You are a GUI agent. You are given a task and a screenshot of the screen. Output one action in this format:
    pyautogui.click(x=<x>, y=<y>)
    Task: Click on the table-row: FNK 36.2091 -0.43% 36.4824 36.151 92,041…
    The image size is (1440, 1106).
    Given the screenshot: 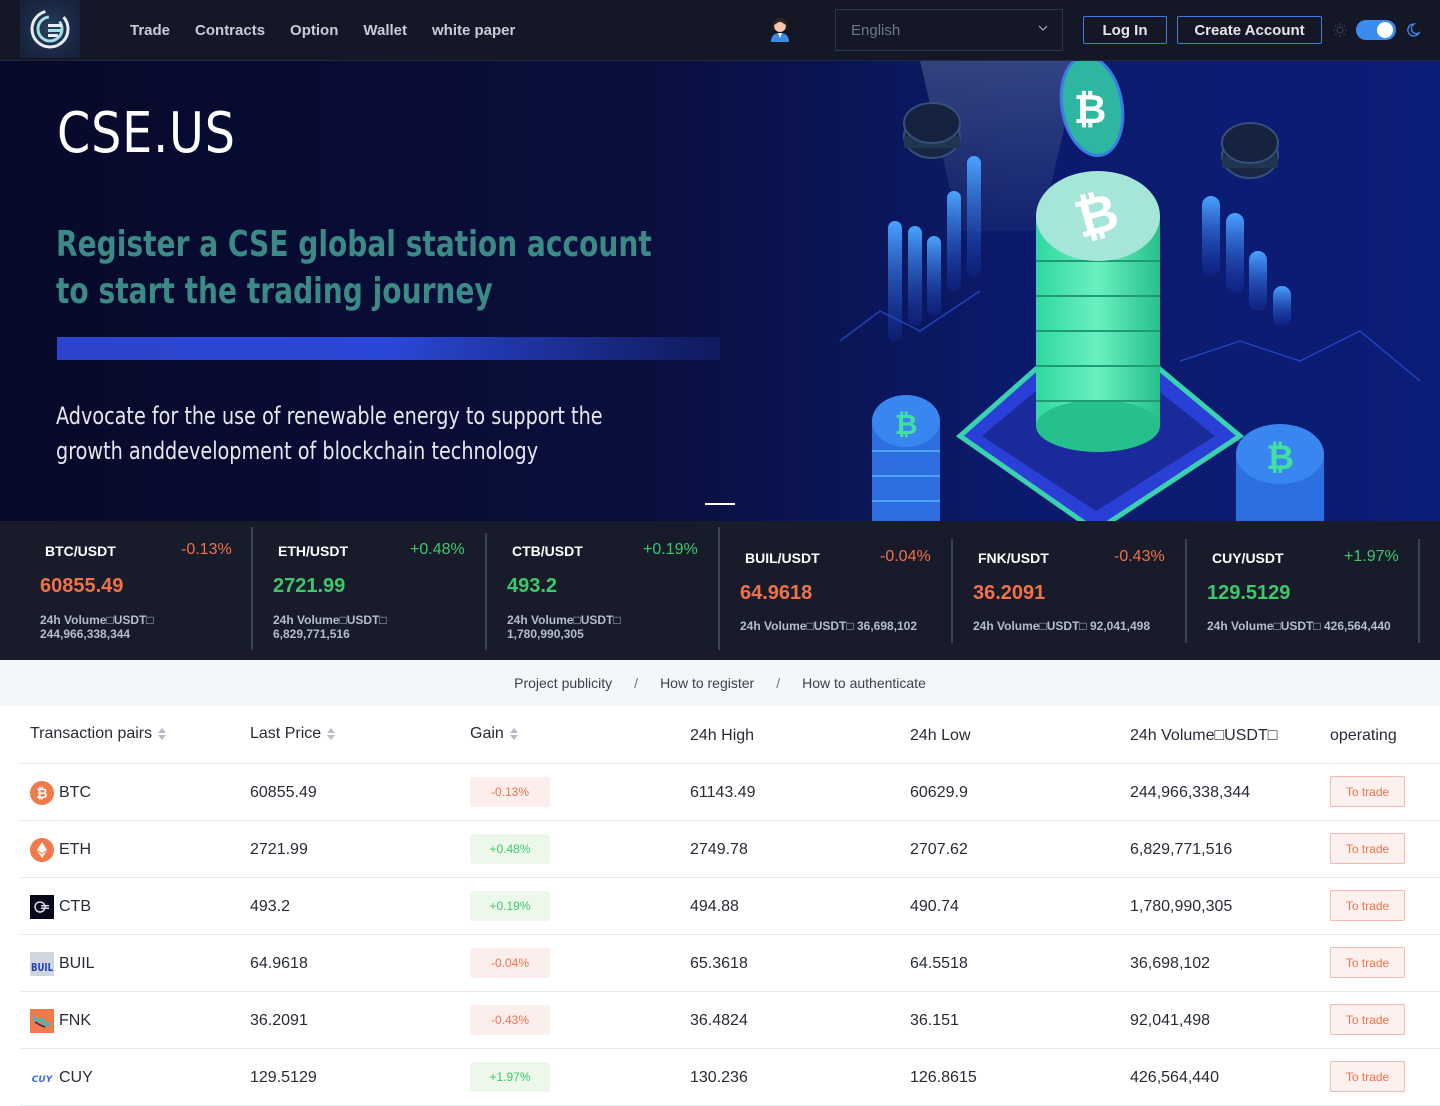 What is the action you would take?
    pyautogui.click(x=730, y=1020)
    